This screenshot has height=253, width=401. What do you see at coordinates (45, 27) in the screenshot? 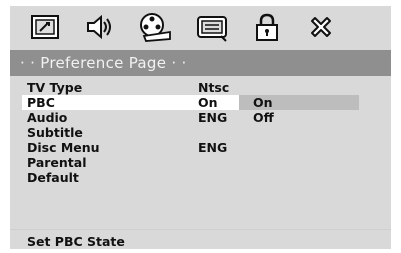
I see `general-setup-icon` at bounding box center [45, 27].